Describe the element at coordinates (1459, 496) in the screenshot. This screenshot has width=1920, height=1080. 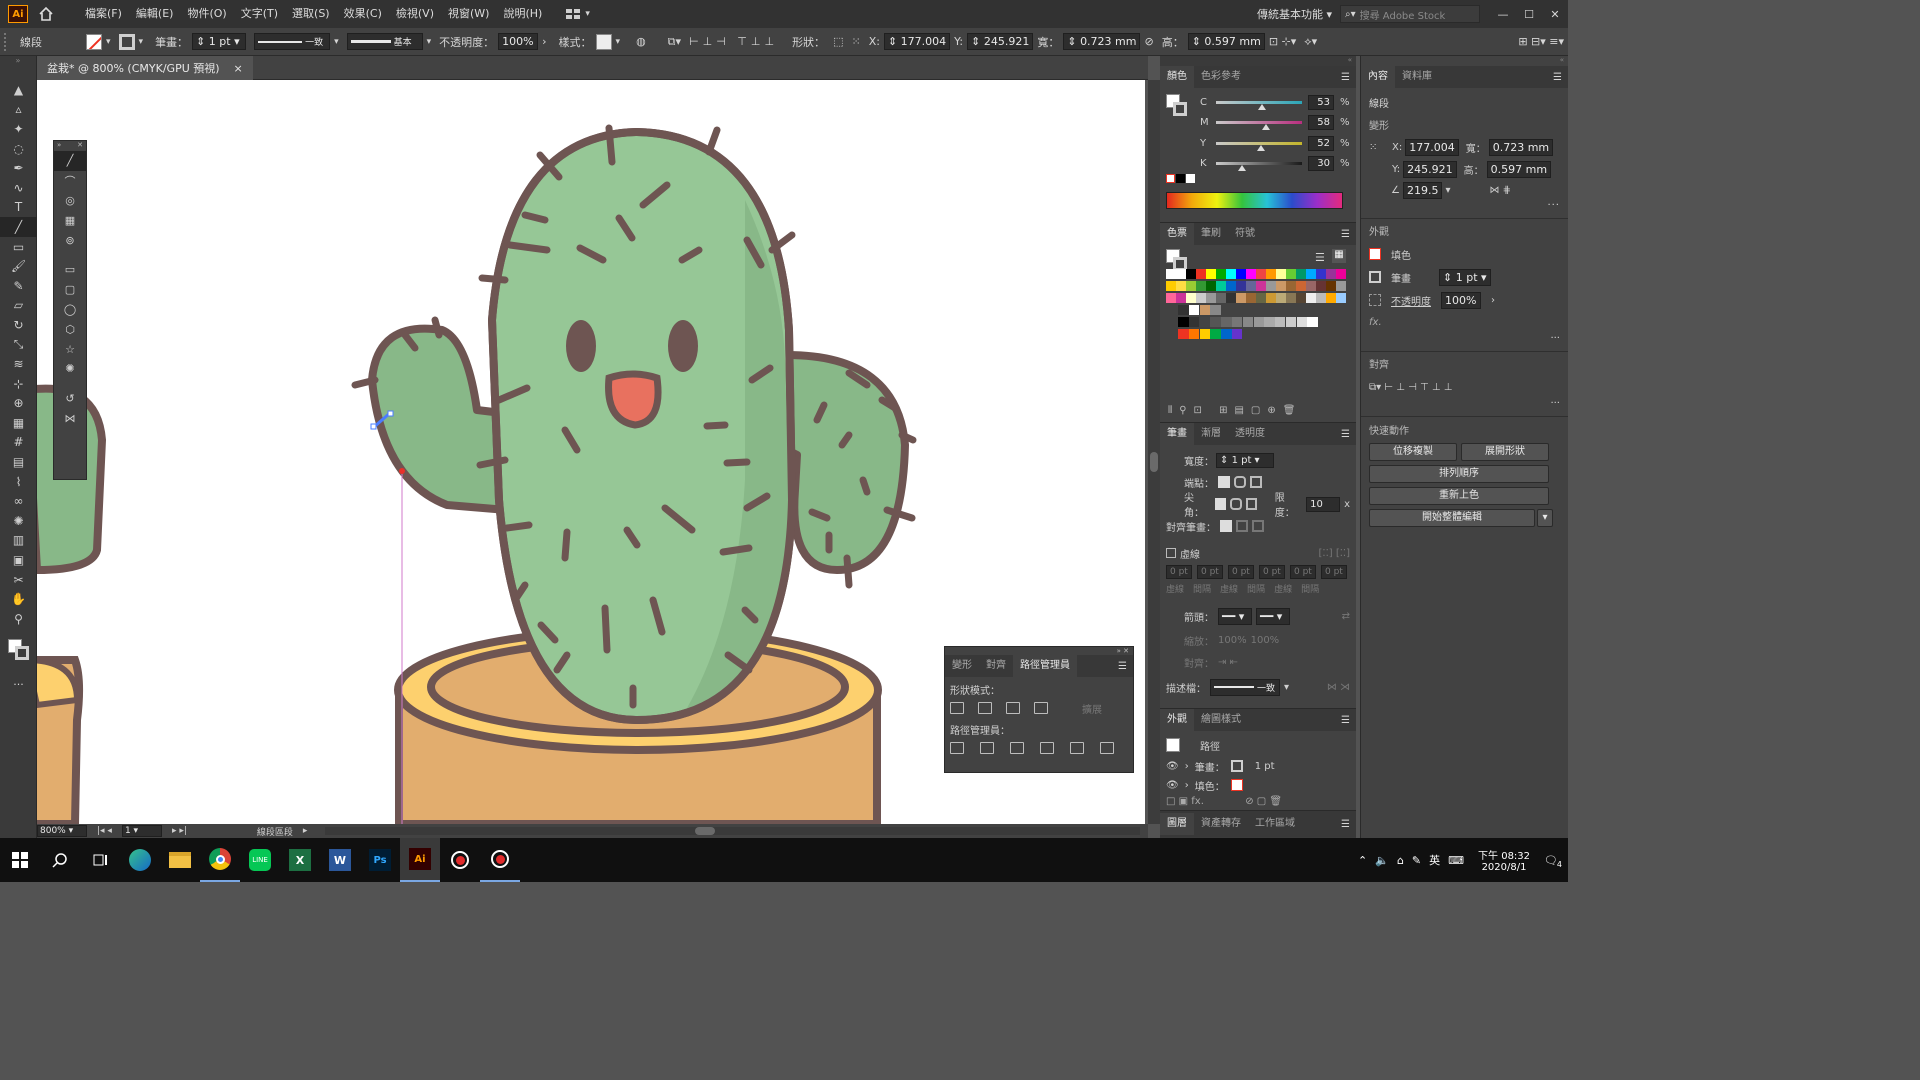
I see `recolor-button: 重新上色` at that location.